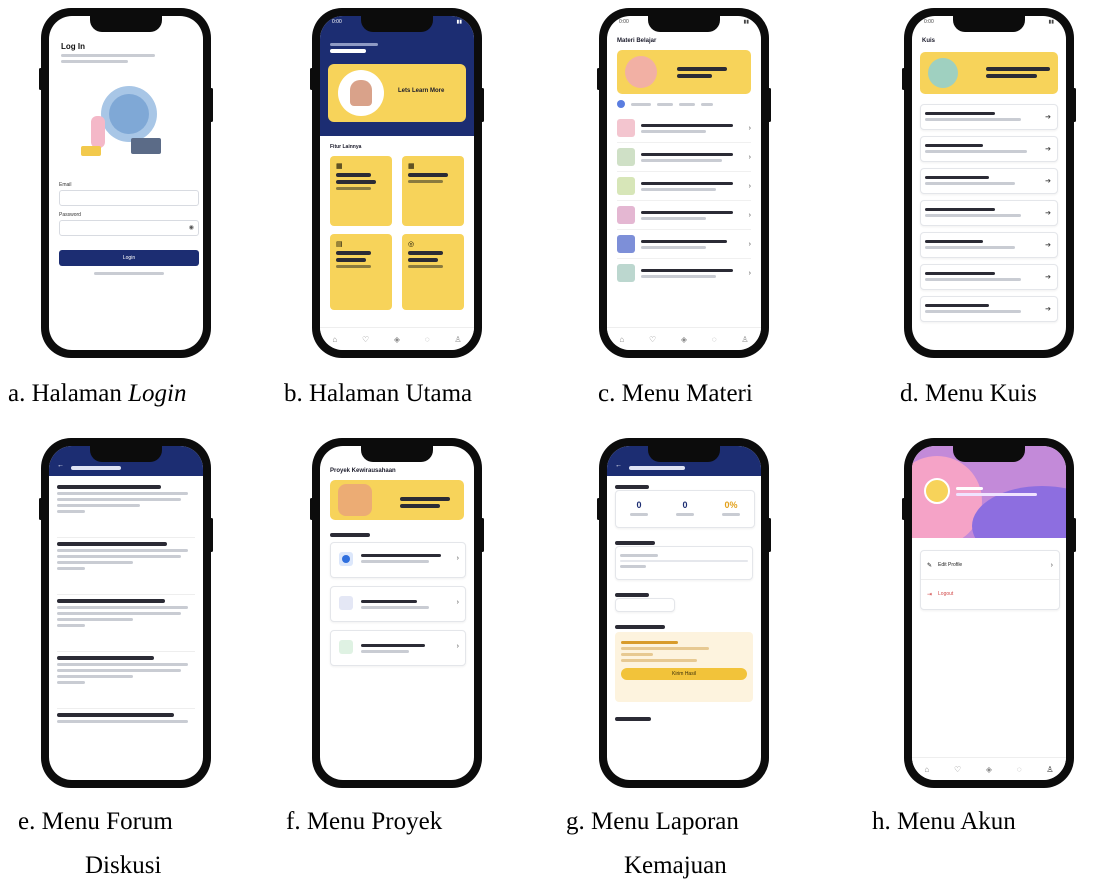  I want to click on menu-item-logout: ⇥ Logout, so click(990, 594).